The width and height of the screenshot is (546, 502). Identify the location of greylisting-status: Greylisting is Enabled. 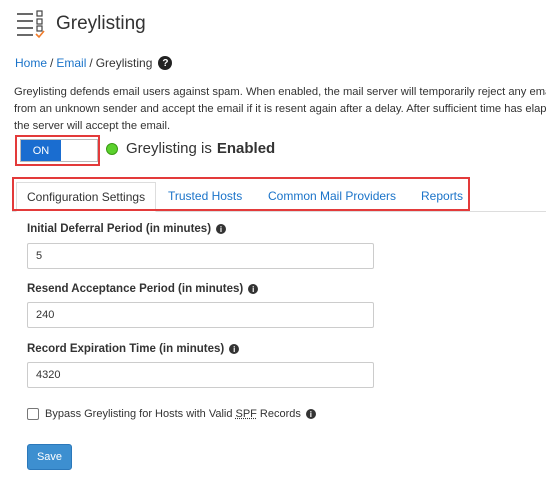
(190, 148).